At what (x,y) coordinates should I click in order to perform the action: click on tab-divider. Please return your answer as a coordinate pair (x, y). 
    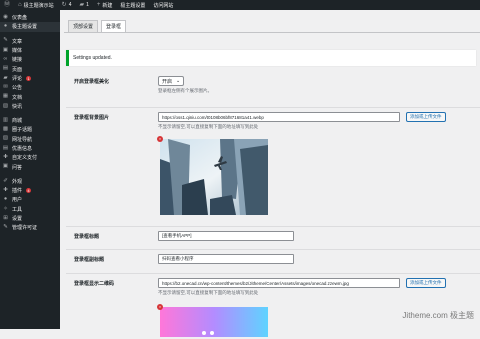
    Looking at the image, I should click on (272, 32).